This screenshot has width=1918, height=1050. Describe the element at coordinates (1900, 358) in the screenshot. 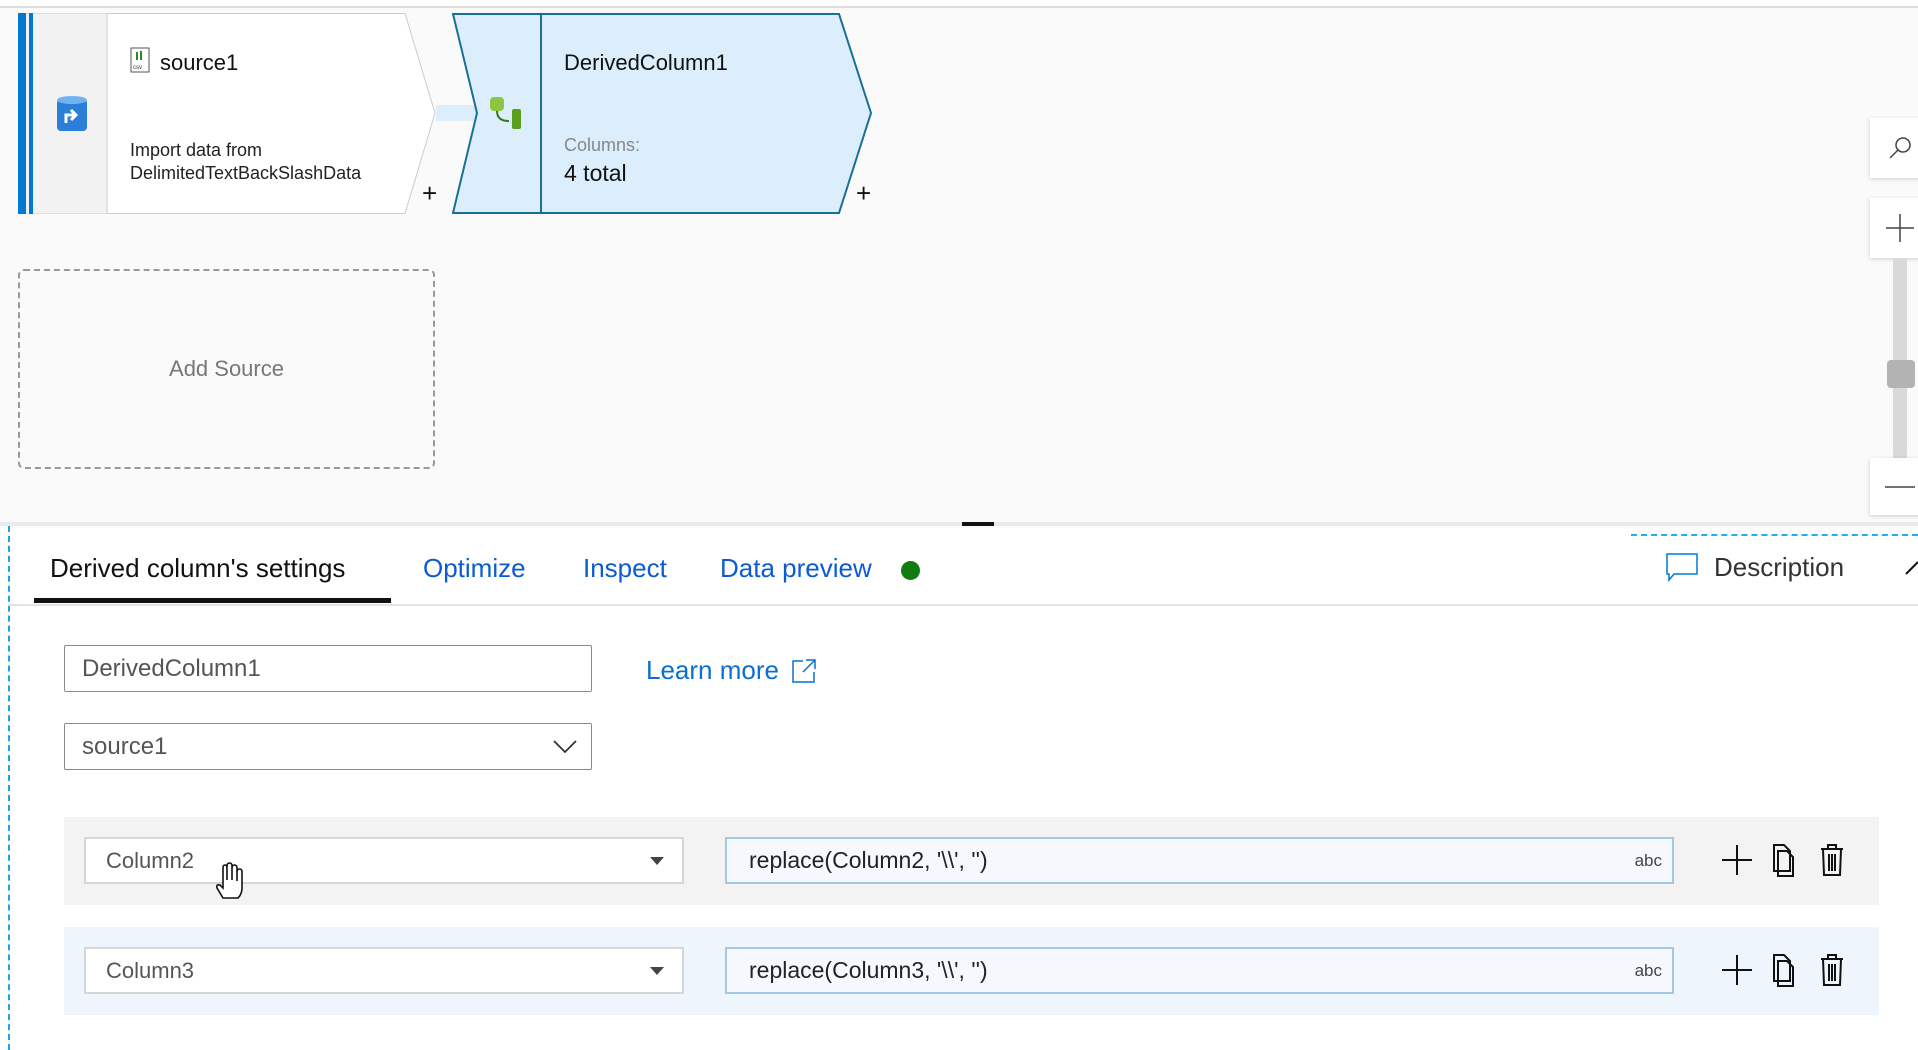

I see `zoom-slider-track` at that location.